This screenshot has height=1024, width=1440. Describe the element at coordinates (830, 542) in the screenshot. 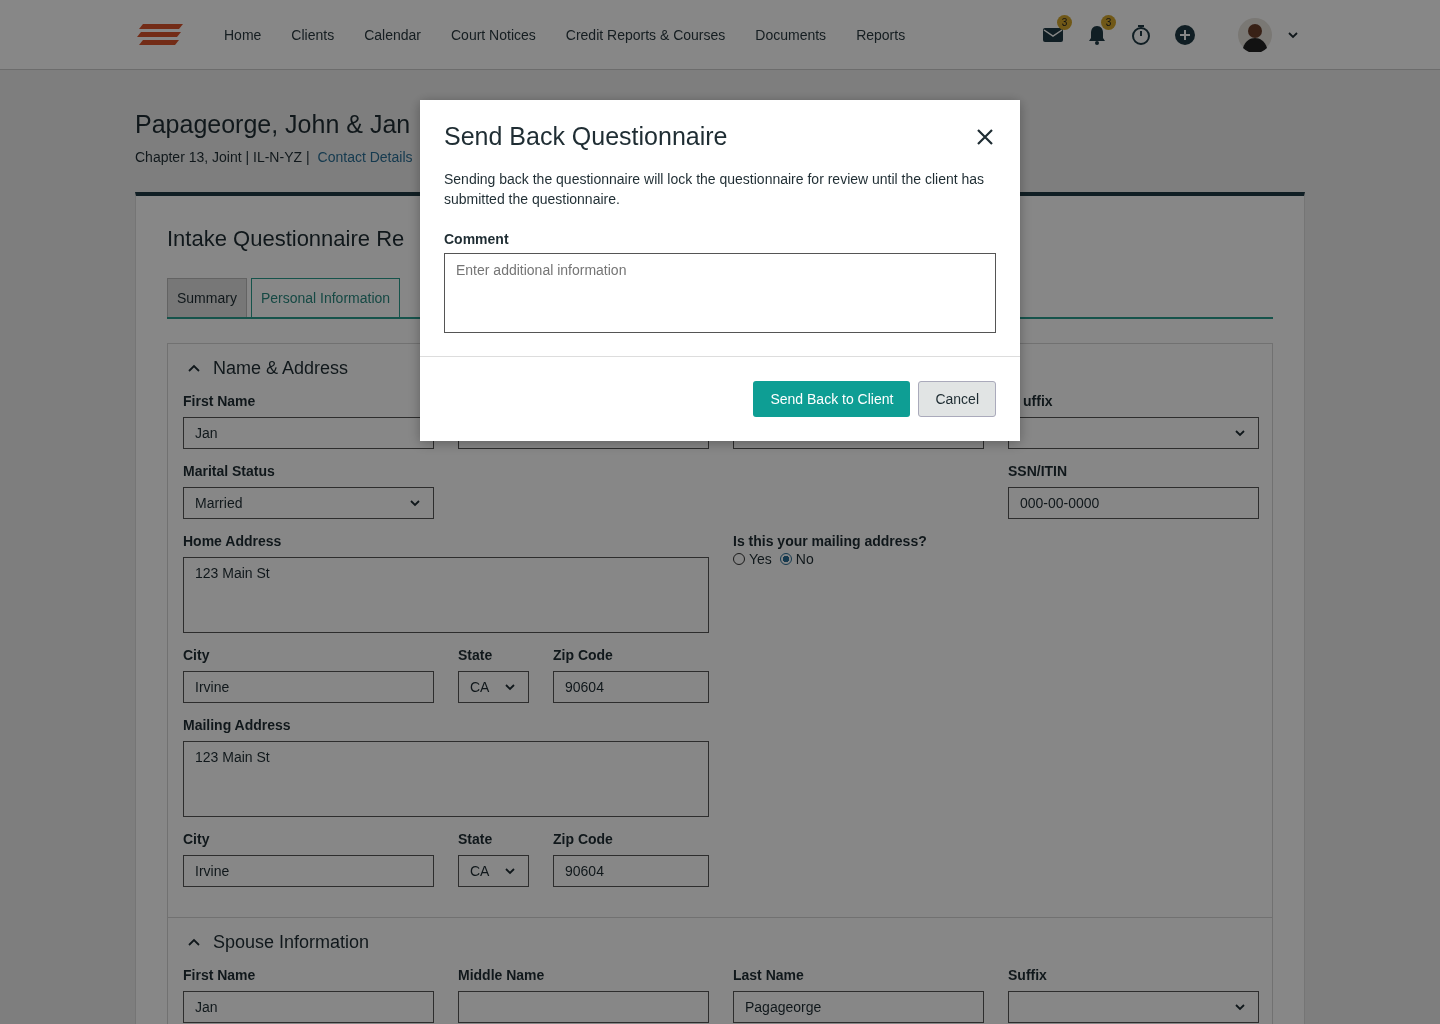

I see `field-label: Is this your mailing address?` at that location.